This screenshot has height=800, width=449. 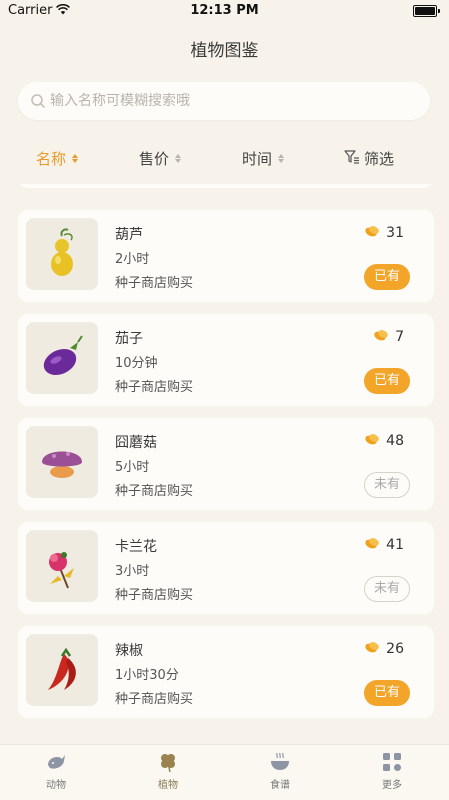 What do you see at coordinates (129, 235) in the screenshot?
I see `plant-name: 葫芦` at bounding box center [129, 235].